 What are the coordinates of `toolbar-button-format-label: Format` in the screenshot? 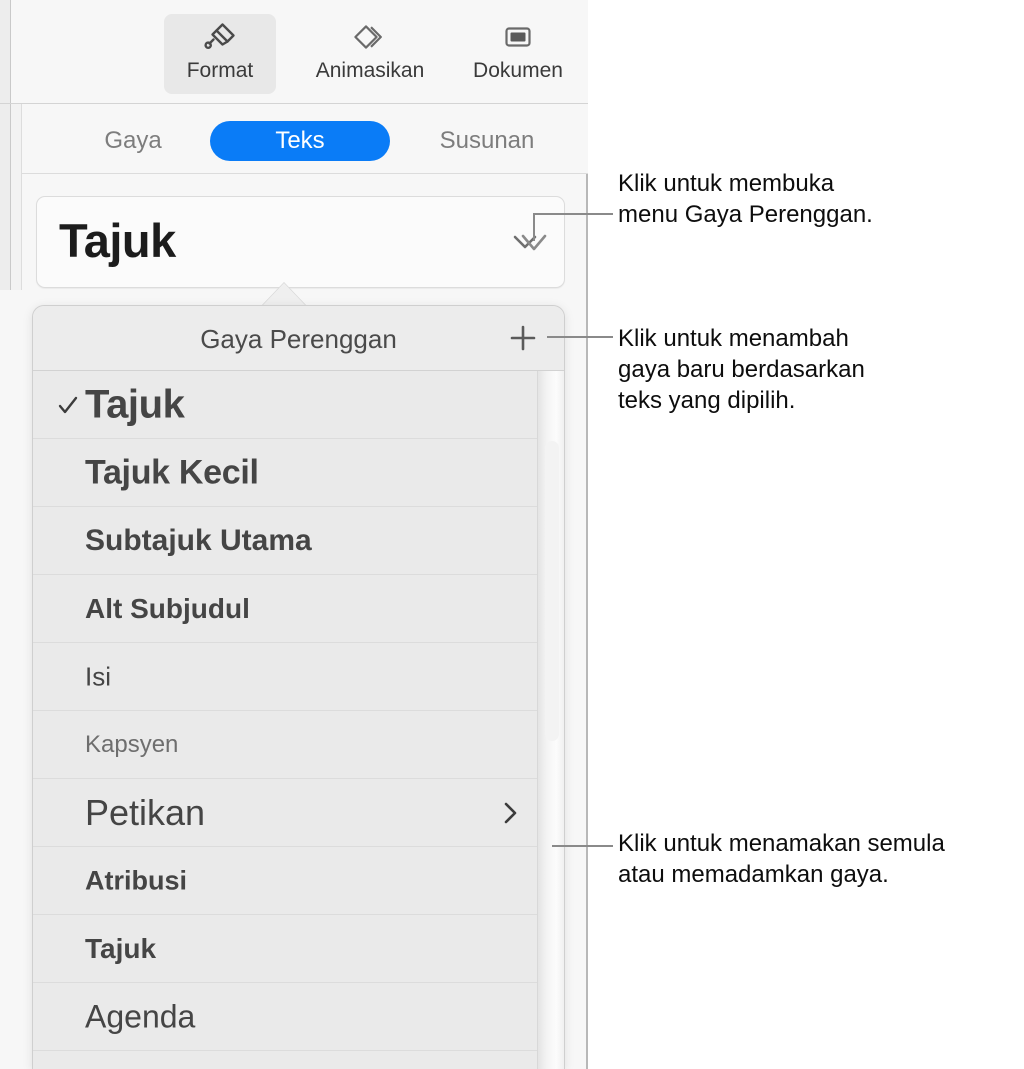 It's located at (220, 70).